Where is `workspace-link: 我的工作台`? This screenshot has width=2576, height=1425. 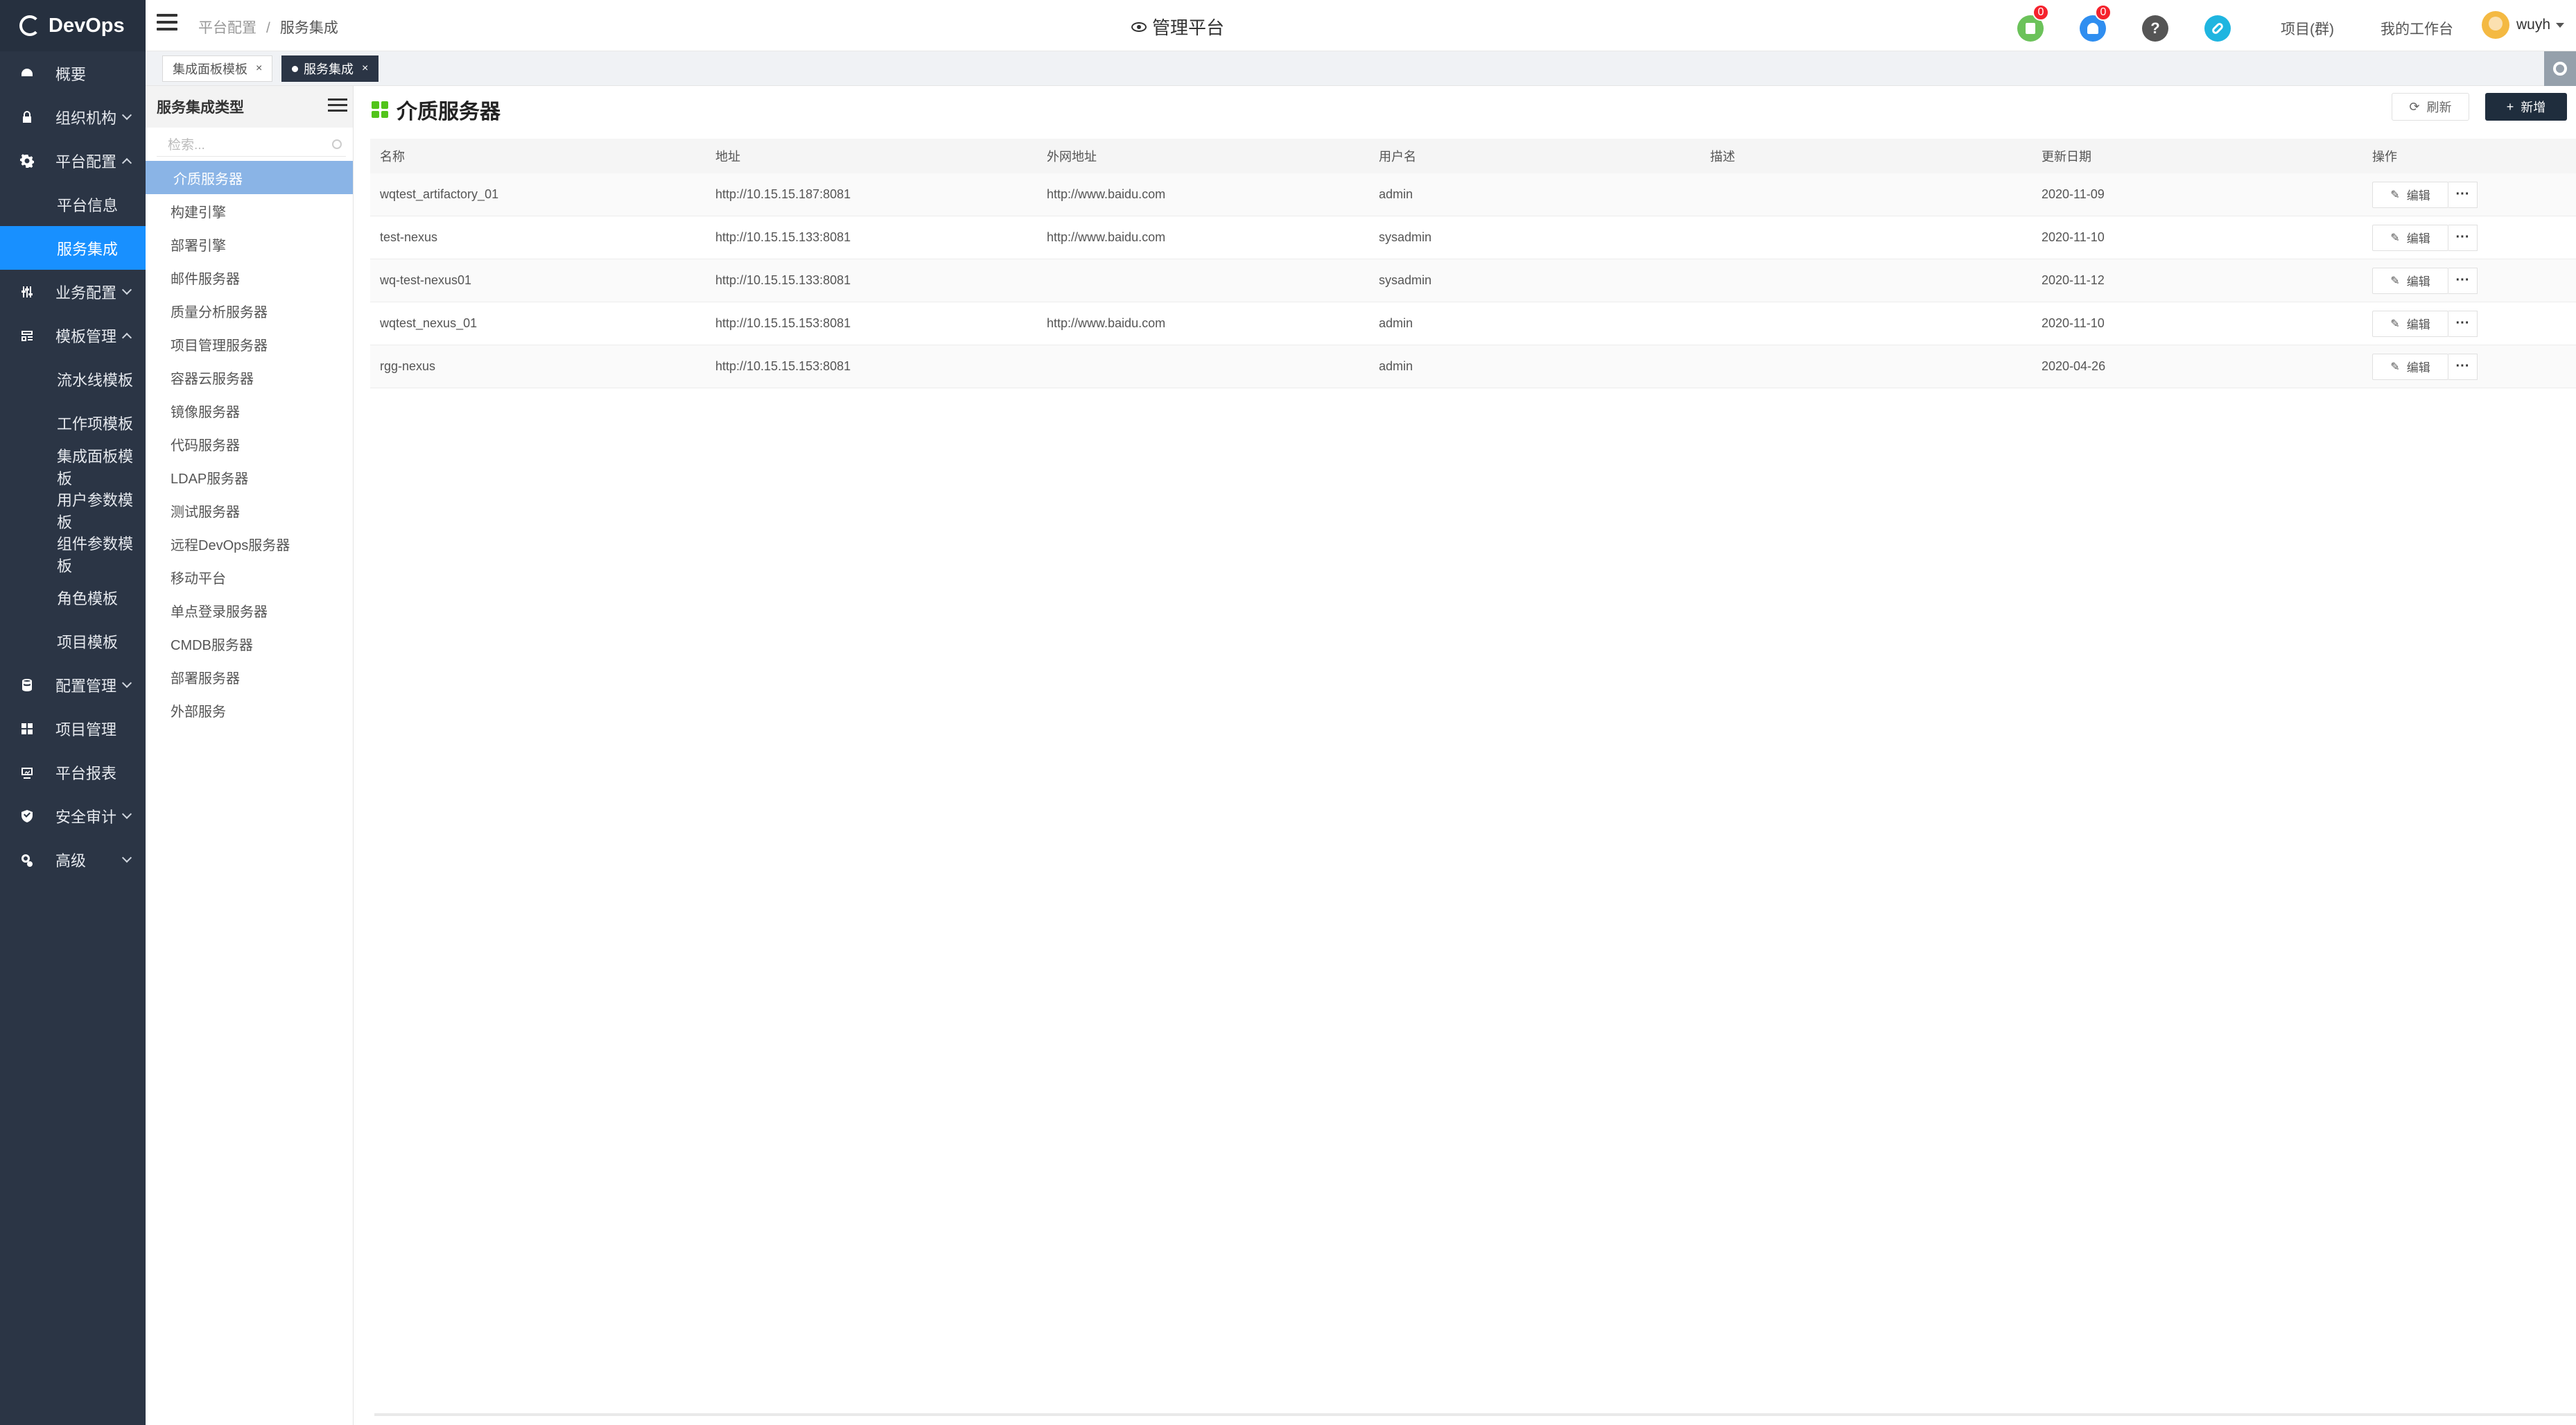
workspace-link: 我的工作台 is located at coordinates (2417, 29).